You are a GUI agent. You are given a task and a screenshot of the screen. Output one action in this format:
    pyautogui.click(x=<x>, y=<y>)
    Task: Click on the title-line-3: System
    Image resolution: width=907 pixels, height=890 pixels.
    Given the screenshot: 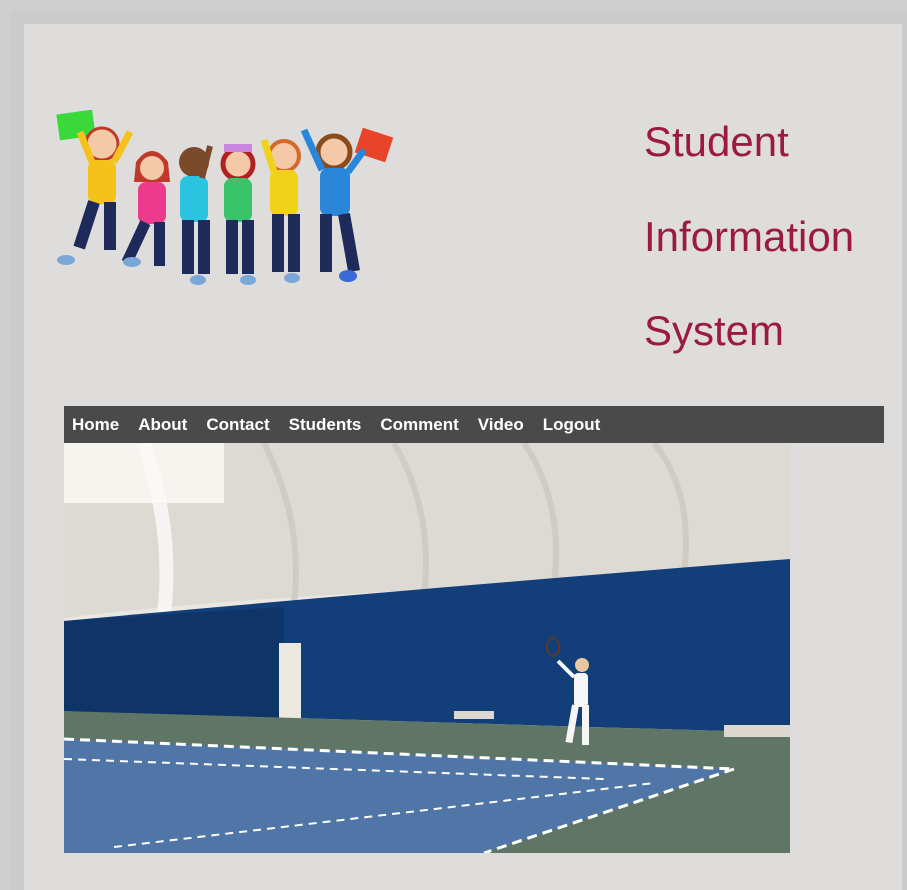 What is the action you would take?
    pyautogui.click(x=714, y=330)
    